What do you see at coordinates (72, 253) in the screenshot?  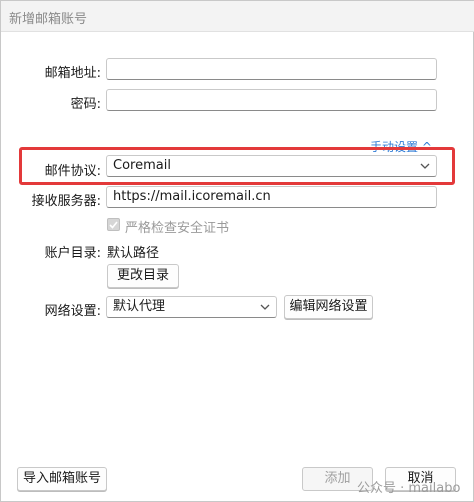 I see `account-dir-label: 账户目录:` at bounding box center [72, 253].